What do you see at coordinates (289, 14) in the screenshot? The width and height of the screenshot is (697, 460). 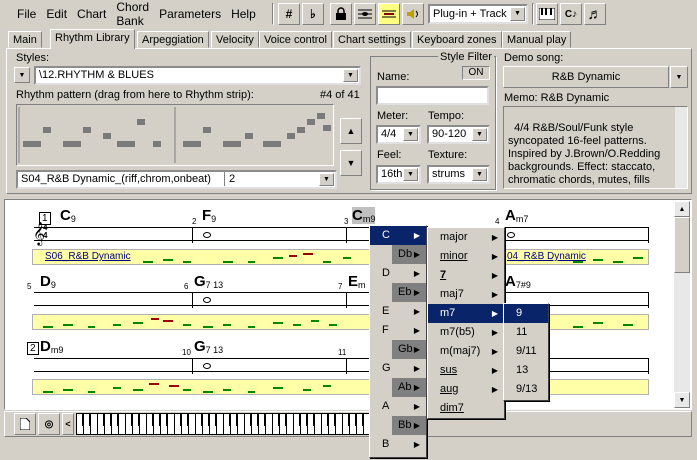 I see `sharp-button: #` at bounding box center [289, 14].